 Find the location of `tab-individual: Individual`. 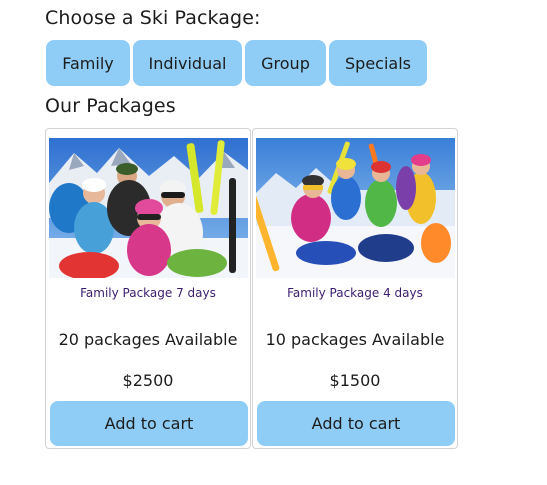

tab-individual: Individual is located at coordinates (187, 63).